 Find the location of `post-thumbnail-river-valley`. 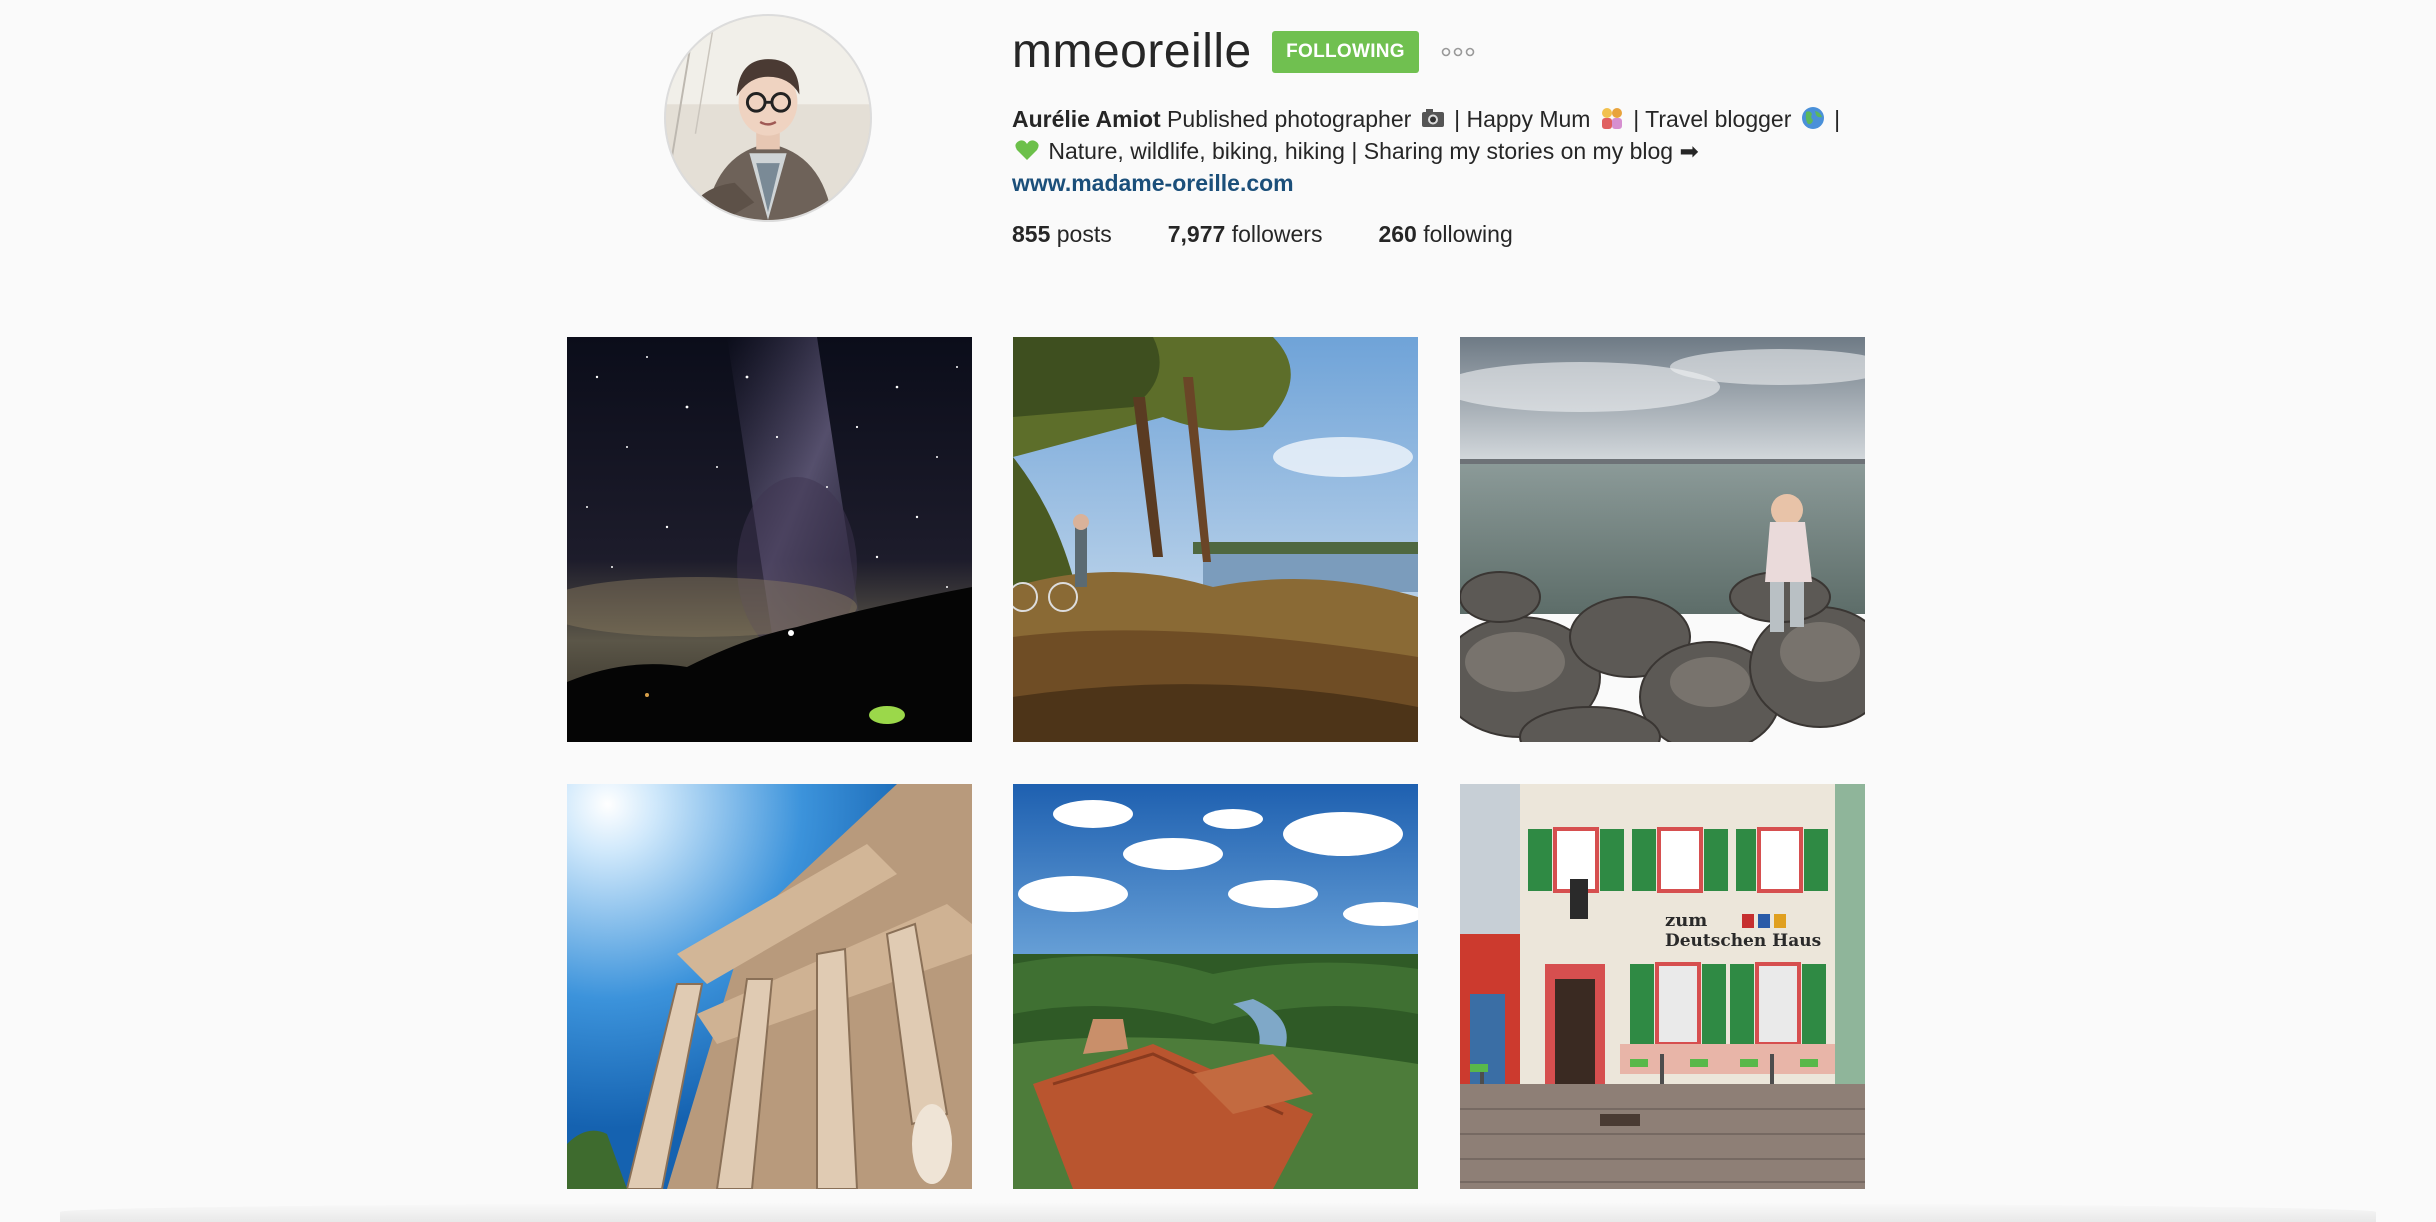

post-thumbnail-river-valley is located at coordinates (1215, 986).